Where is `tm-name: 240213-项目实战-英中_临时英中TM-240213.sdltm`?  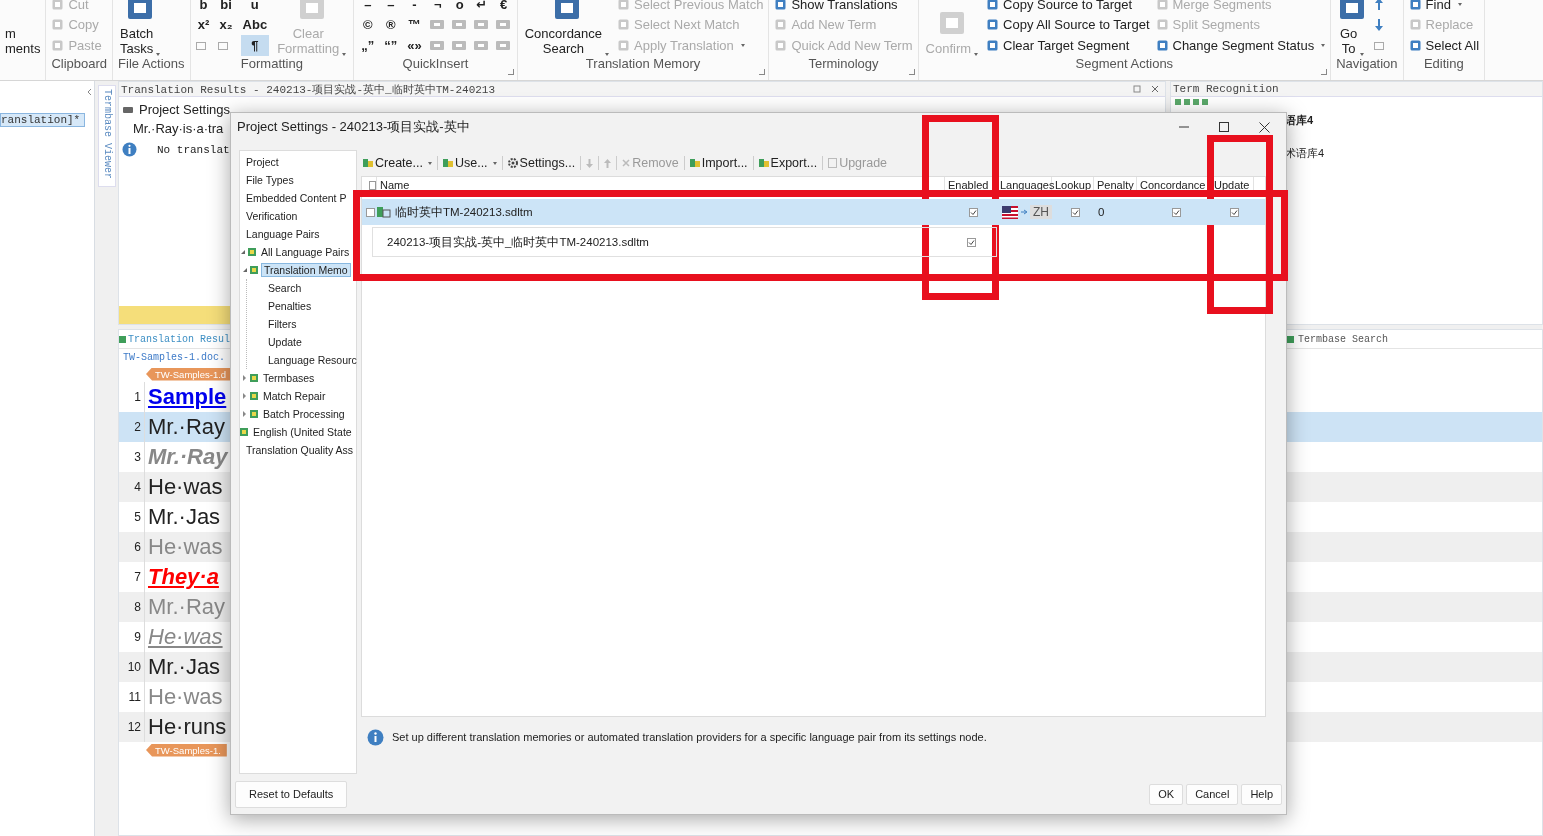
tm-name: 240213-项目实战-英中_临时英中TM-240213.sdltm is located at coordinates (518, 242).